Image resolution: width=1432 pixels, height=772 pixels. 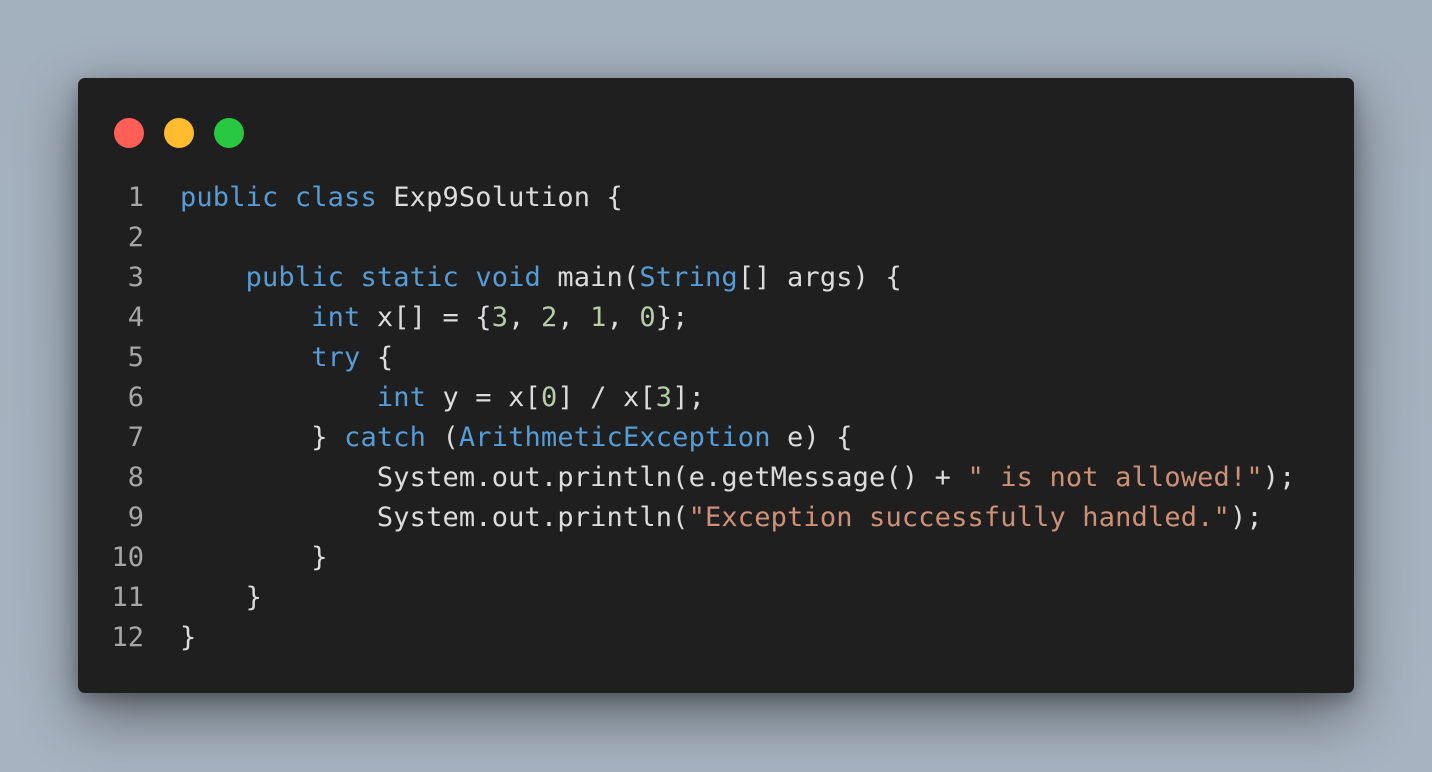 I want to click on line-number: 7, so click(x=135, y=437).